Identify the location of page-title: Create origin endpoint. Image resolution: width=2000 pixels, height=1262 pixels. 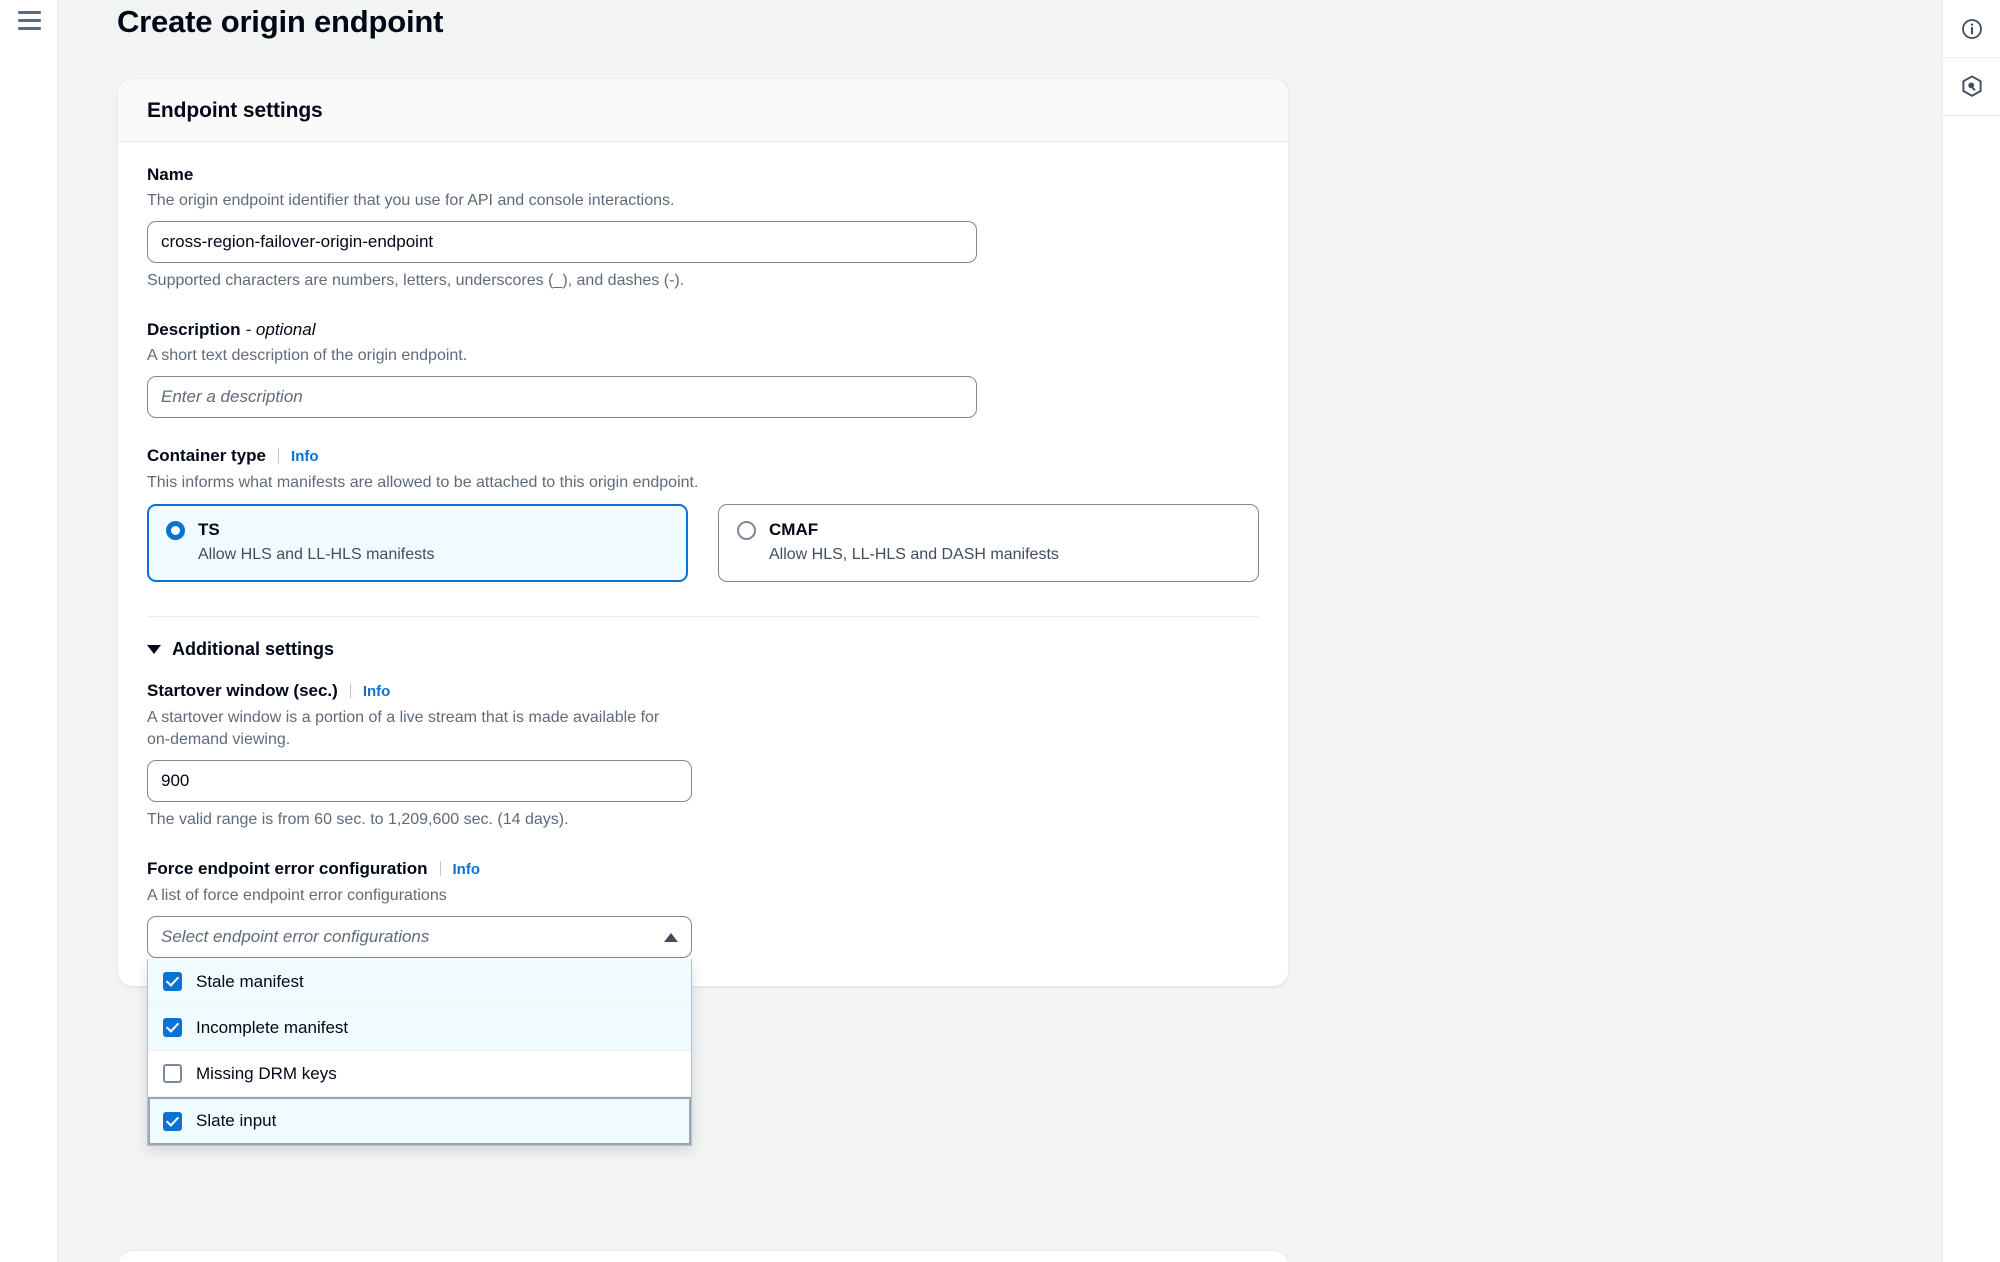
(280, 21).